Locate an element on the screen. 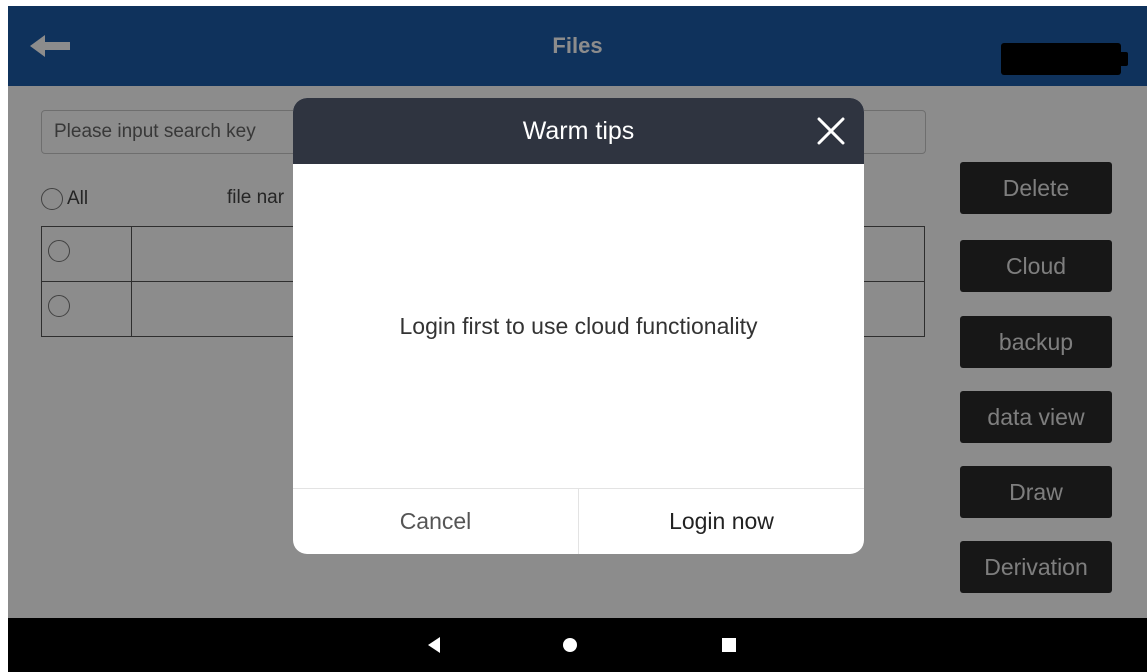 The width and height of the screenshot is (1147, 672). close-icon is located at coordinates (831, 131).